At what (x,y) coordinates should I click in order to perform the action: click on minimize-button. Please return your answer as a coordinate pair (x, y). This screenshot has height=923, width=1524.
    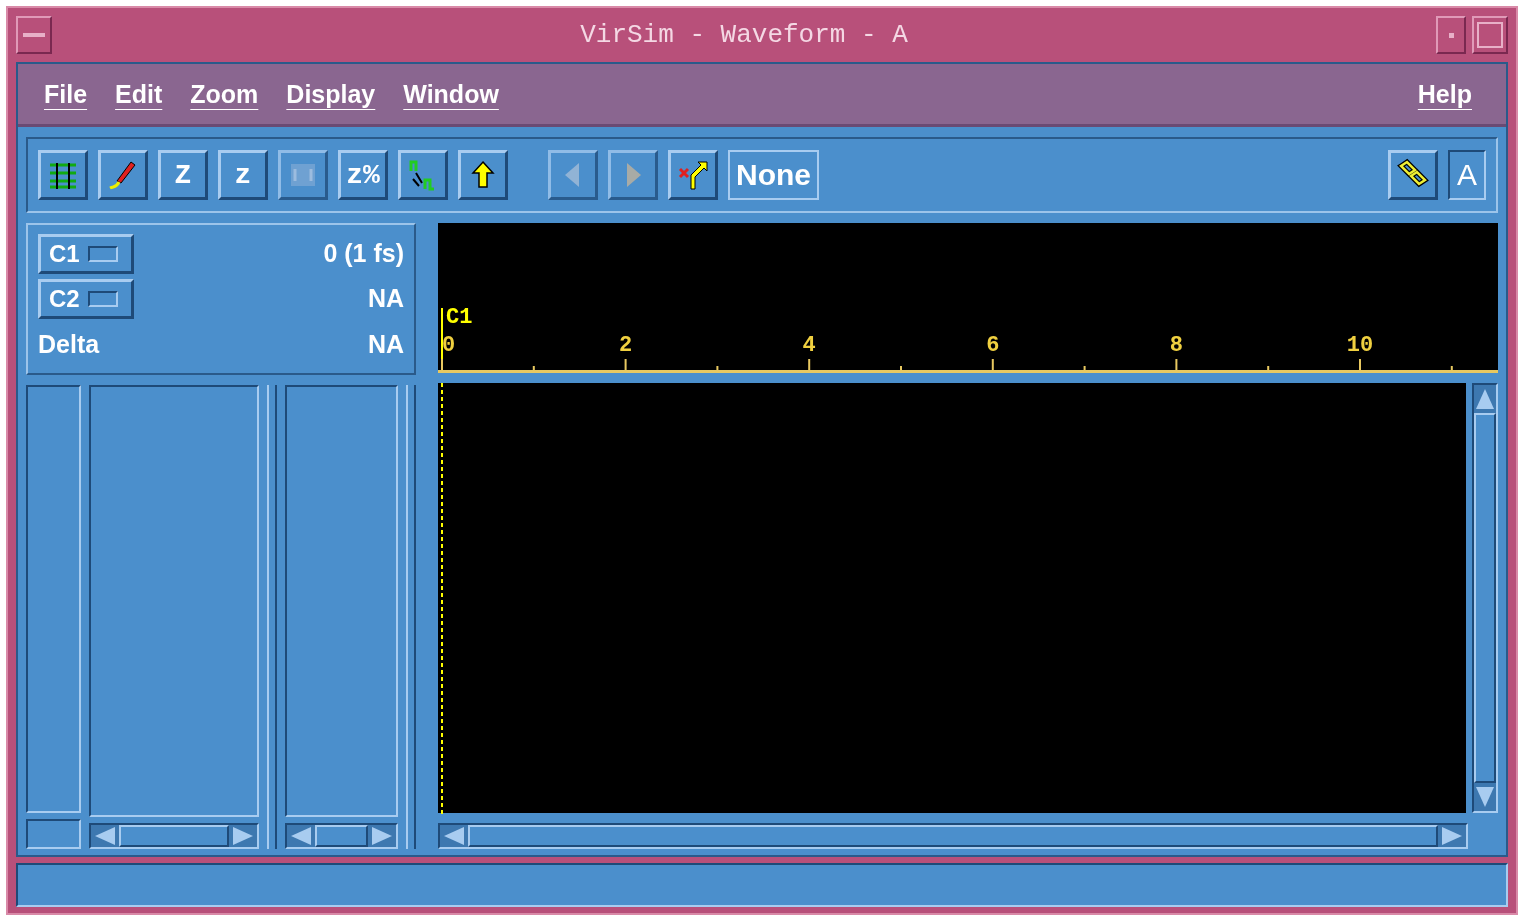
    Looking at the image, I should click on (1451, 35).